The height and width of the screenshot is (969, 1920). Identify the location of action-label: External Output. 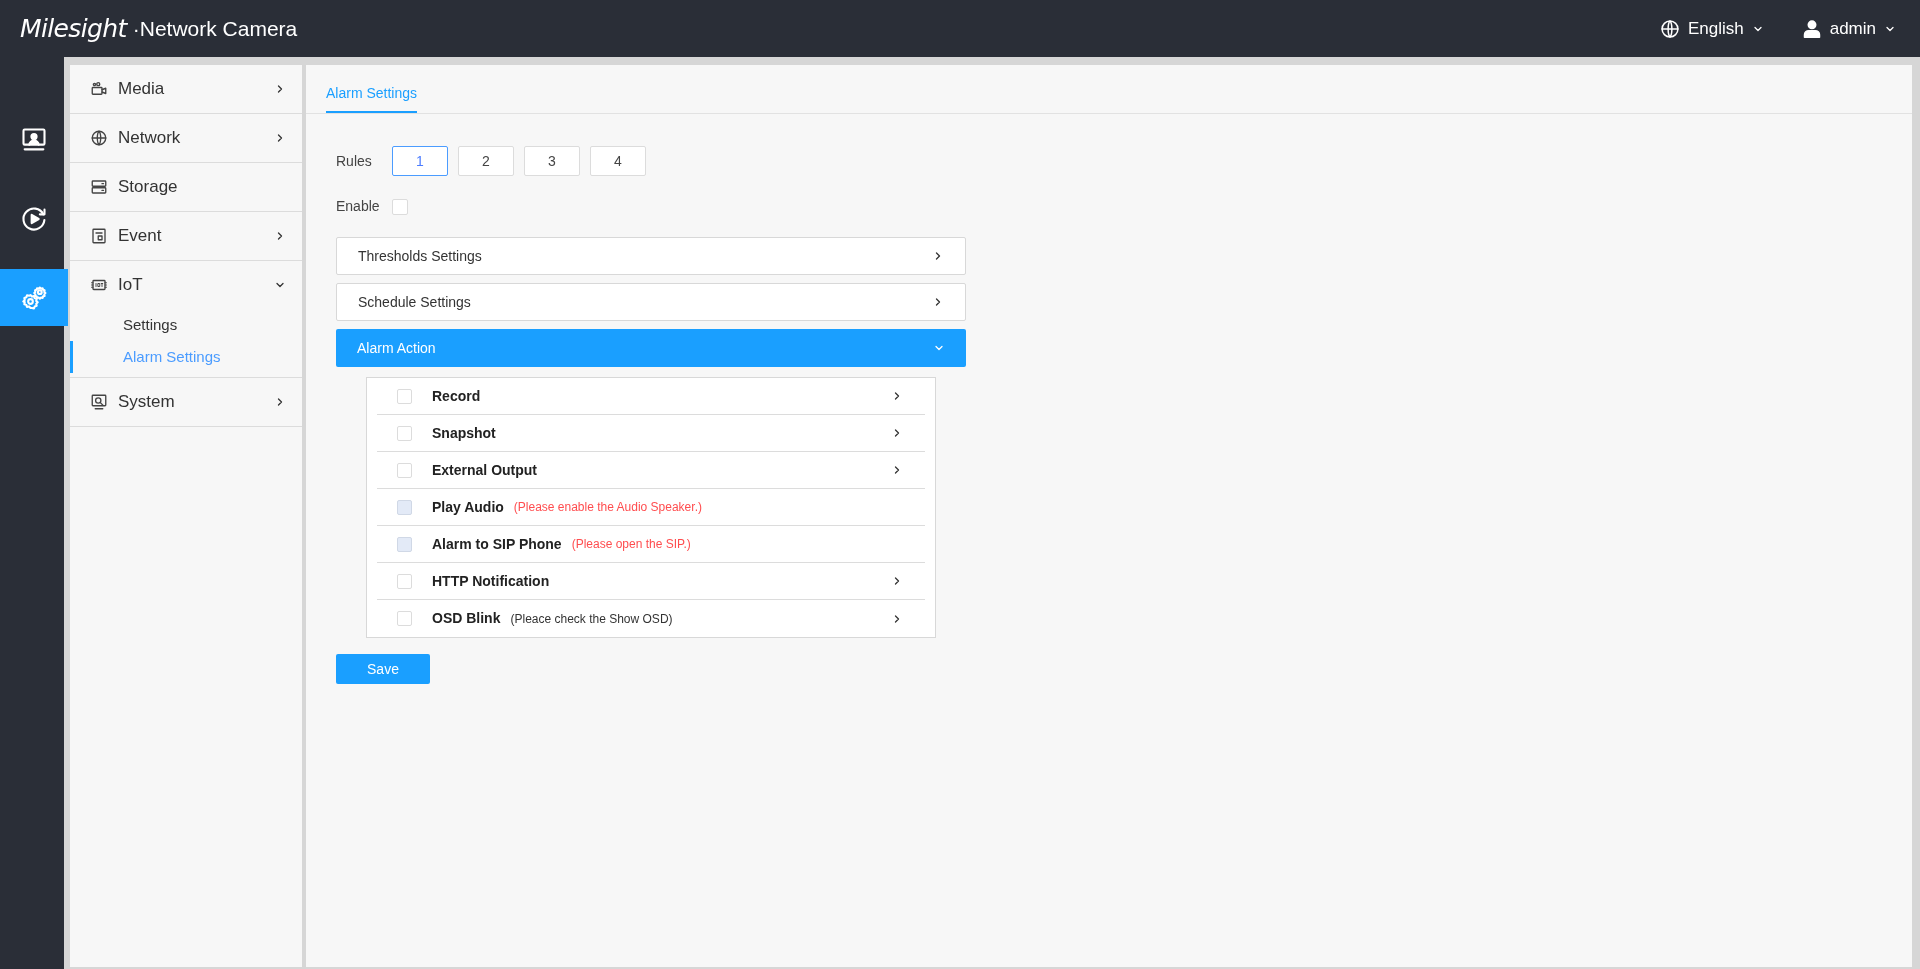
(484, 470).